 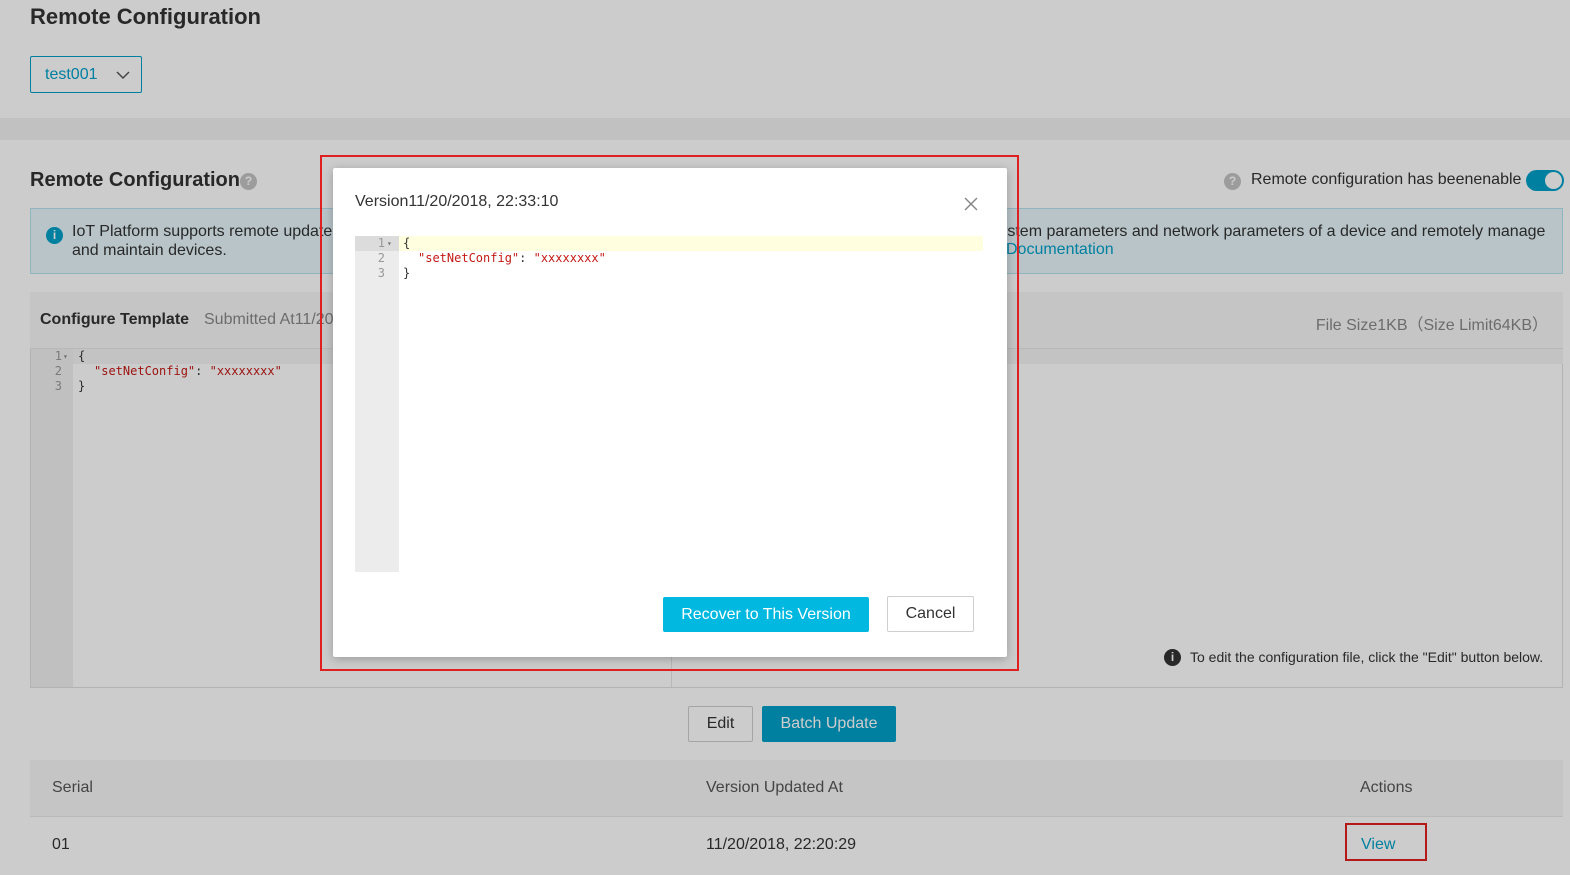 What do you see at coordinates (407, 243) in the screenshot?
I see `code-line: {` at bounding box center [407, 243].